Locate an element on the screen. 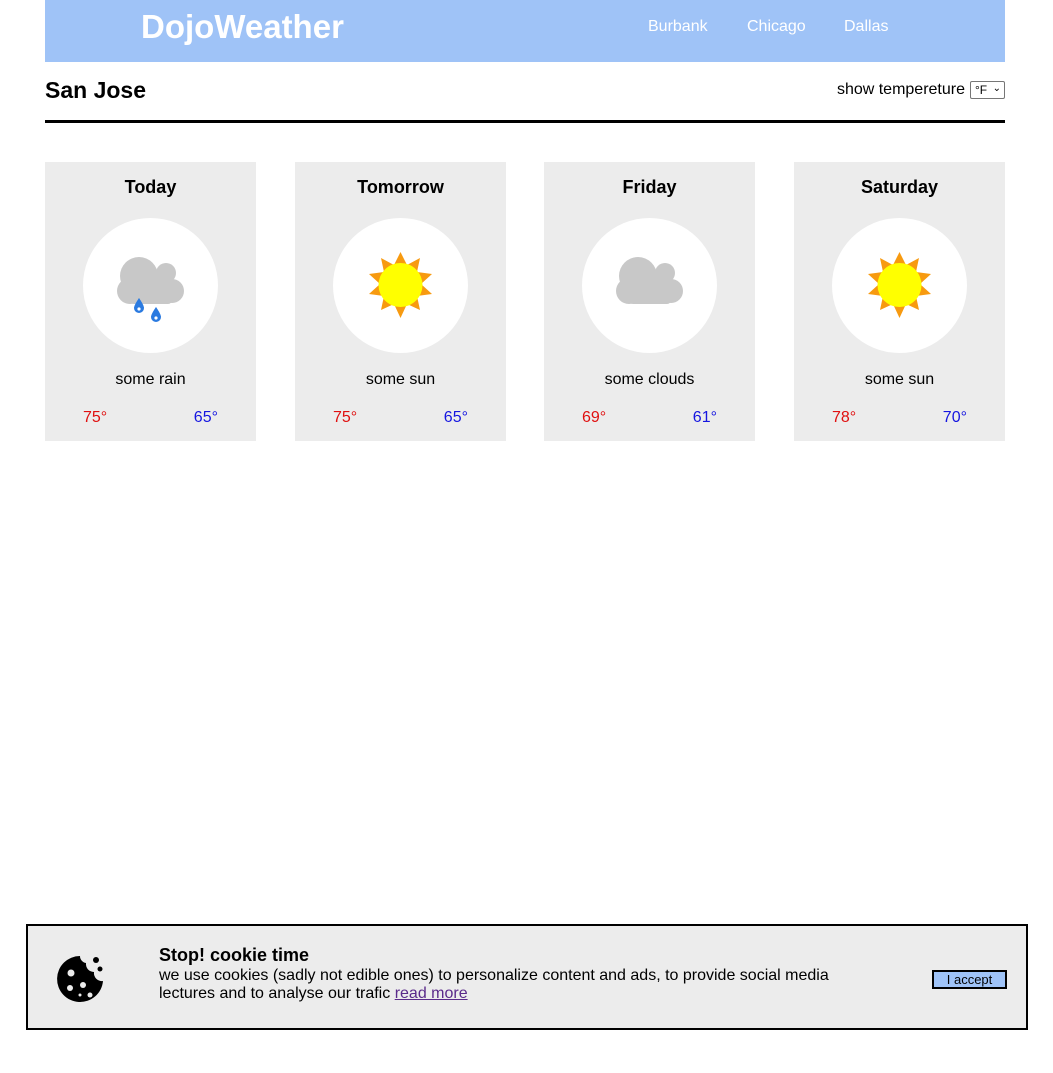 Image resolution: width=1053 pixels, height=1073 pixels. temperature-control: show tempereture °F ⌄ is located at coordinates (921, 90).